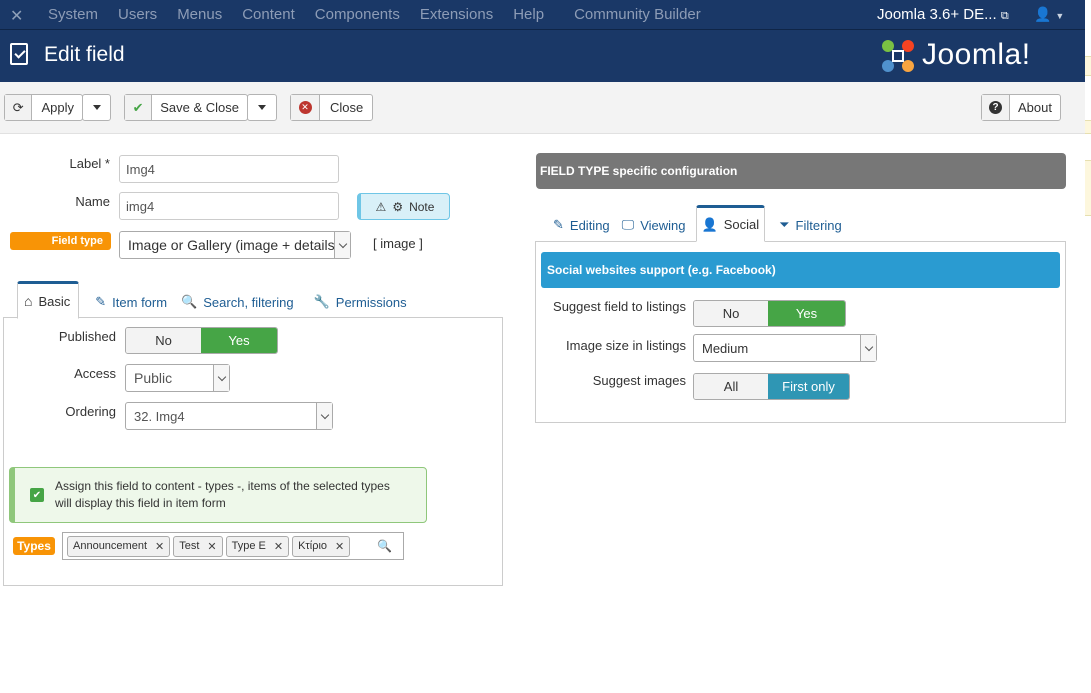 This screenshot has height=693, width=1091. What do you see at coordinates (321, 546) in the screenshot?
I see `type-chip: Κτίριο ✕` at bounding box center [321, 546].